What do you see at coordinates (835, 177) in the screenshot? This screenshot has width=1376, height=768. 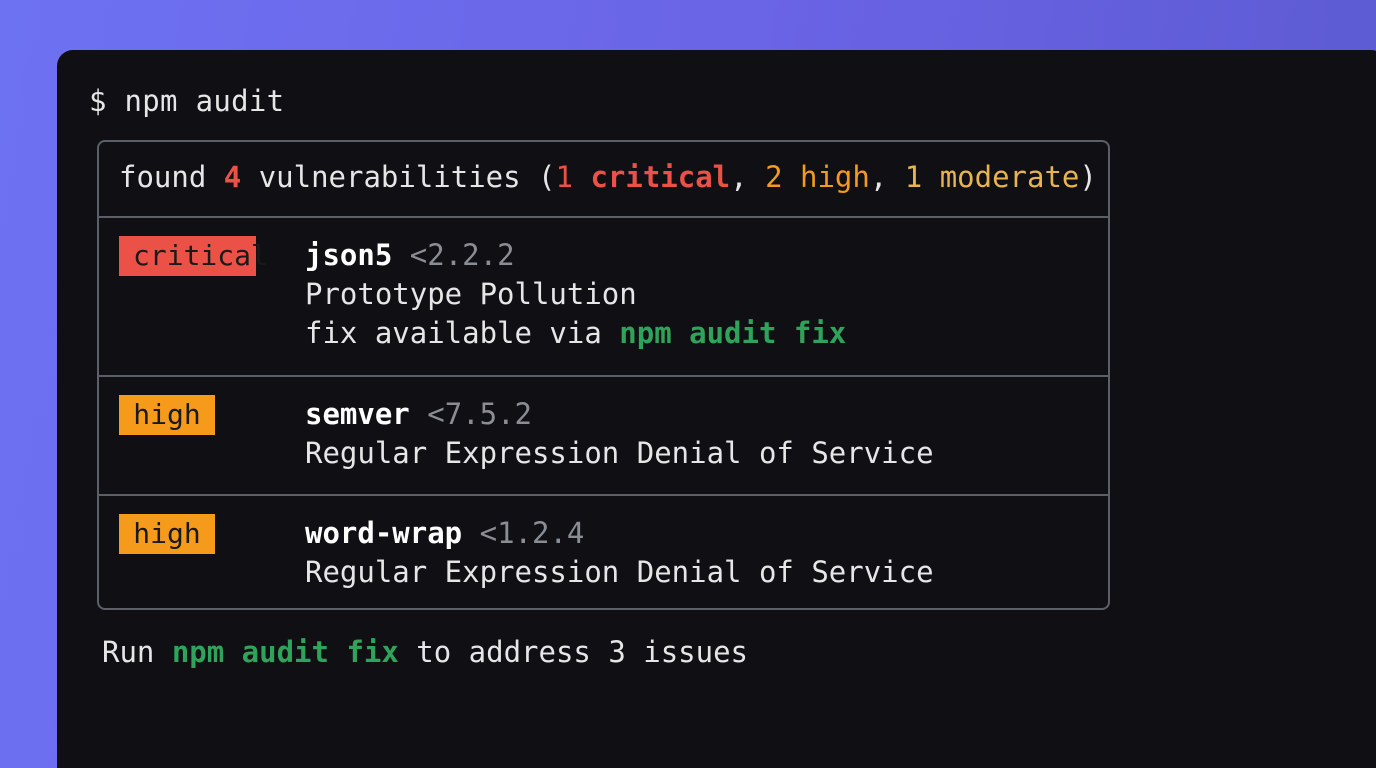 I see `summary-high-label: high` at bounding box center [835, 177].